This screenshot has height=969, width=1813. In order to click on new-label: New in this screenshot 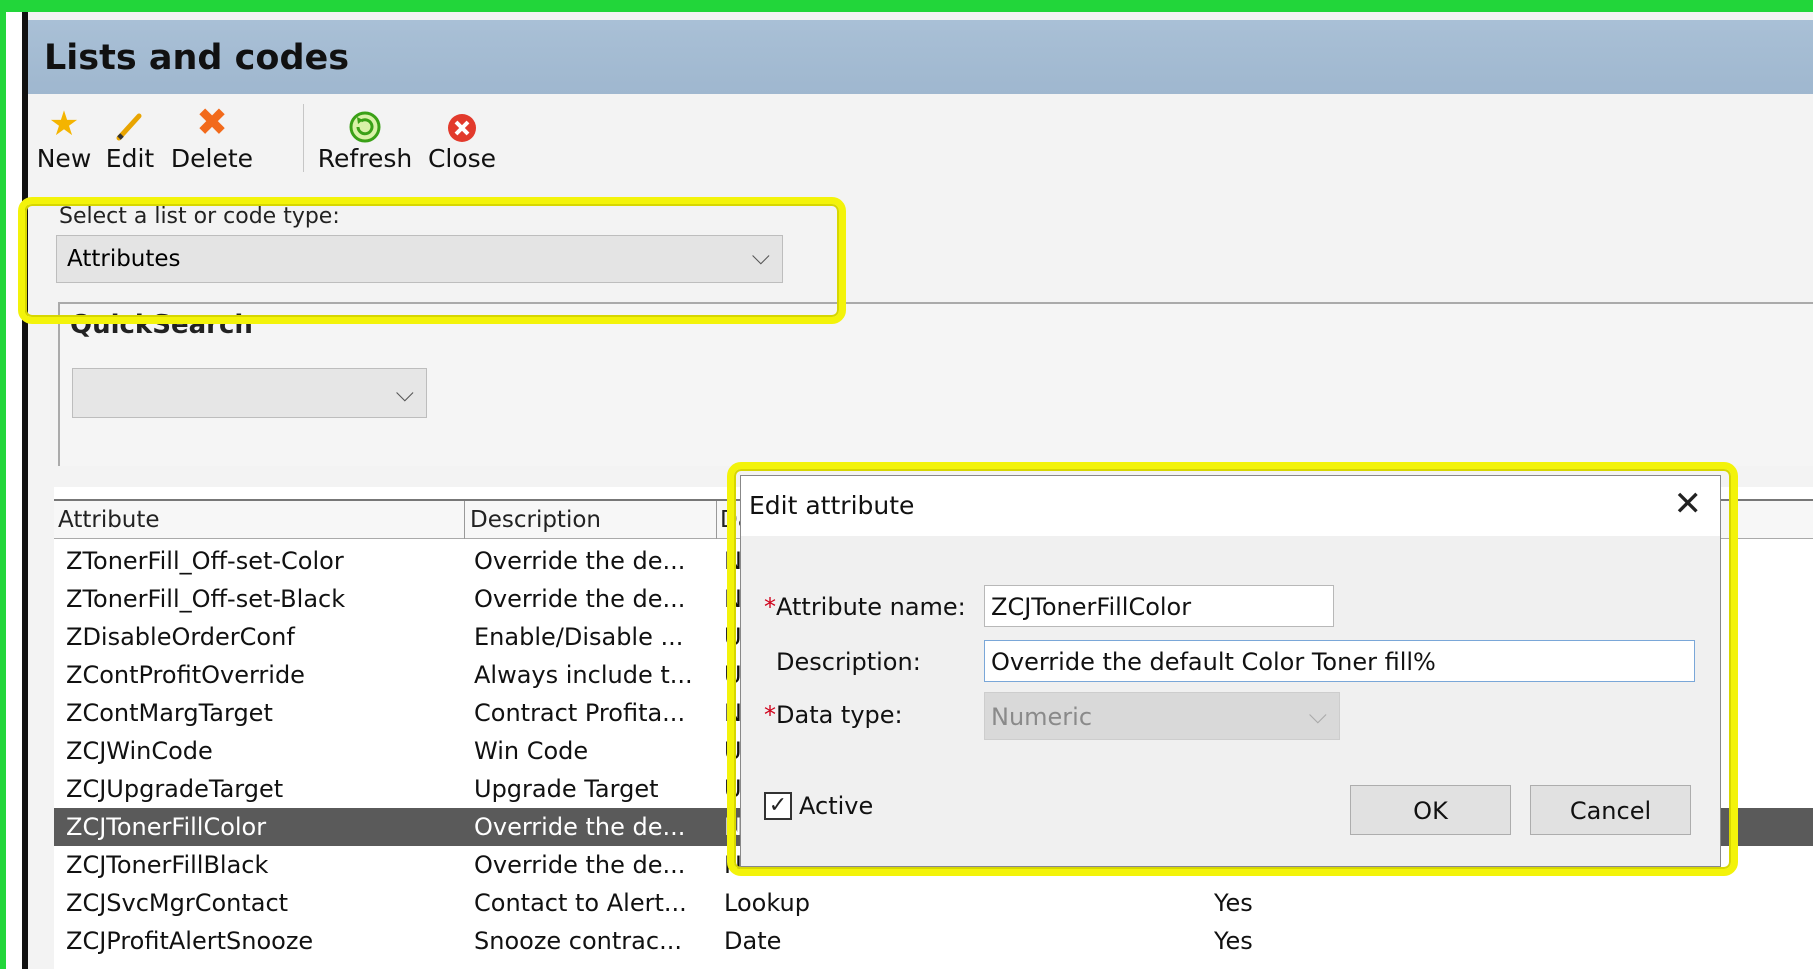, I will do `click(64, 158)`.